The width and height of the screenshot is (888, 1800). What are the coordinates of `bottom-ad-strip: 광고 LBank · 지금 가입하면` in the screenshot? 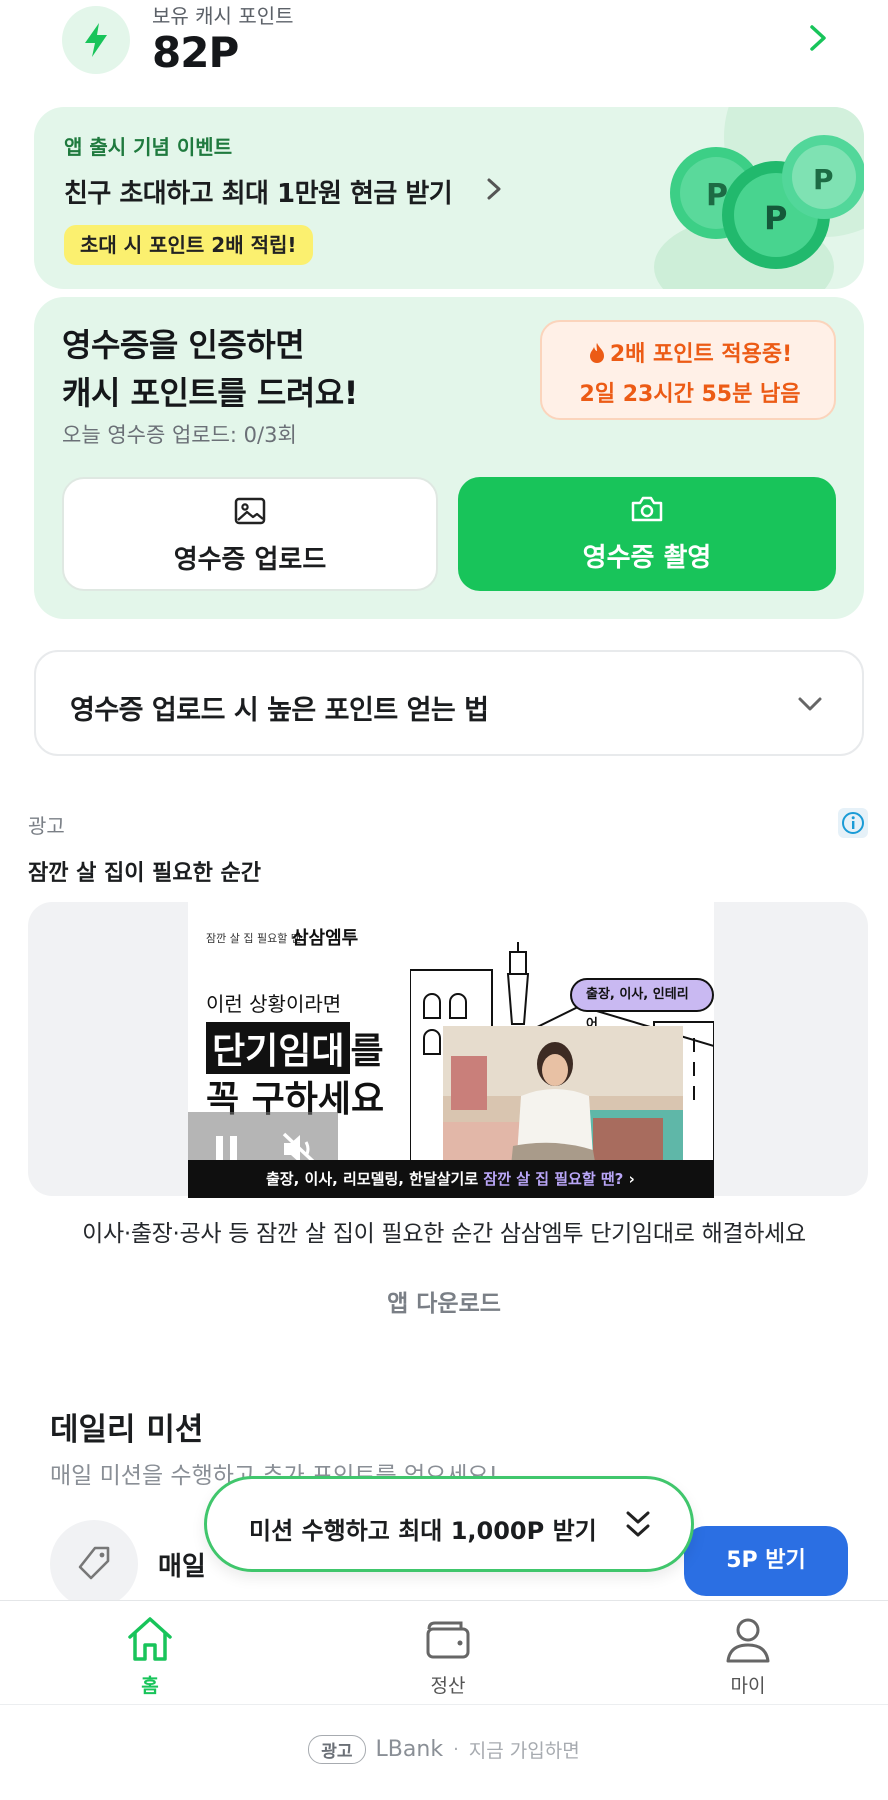 It's located at (444, 1752).